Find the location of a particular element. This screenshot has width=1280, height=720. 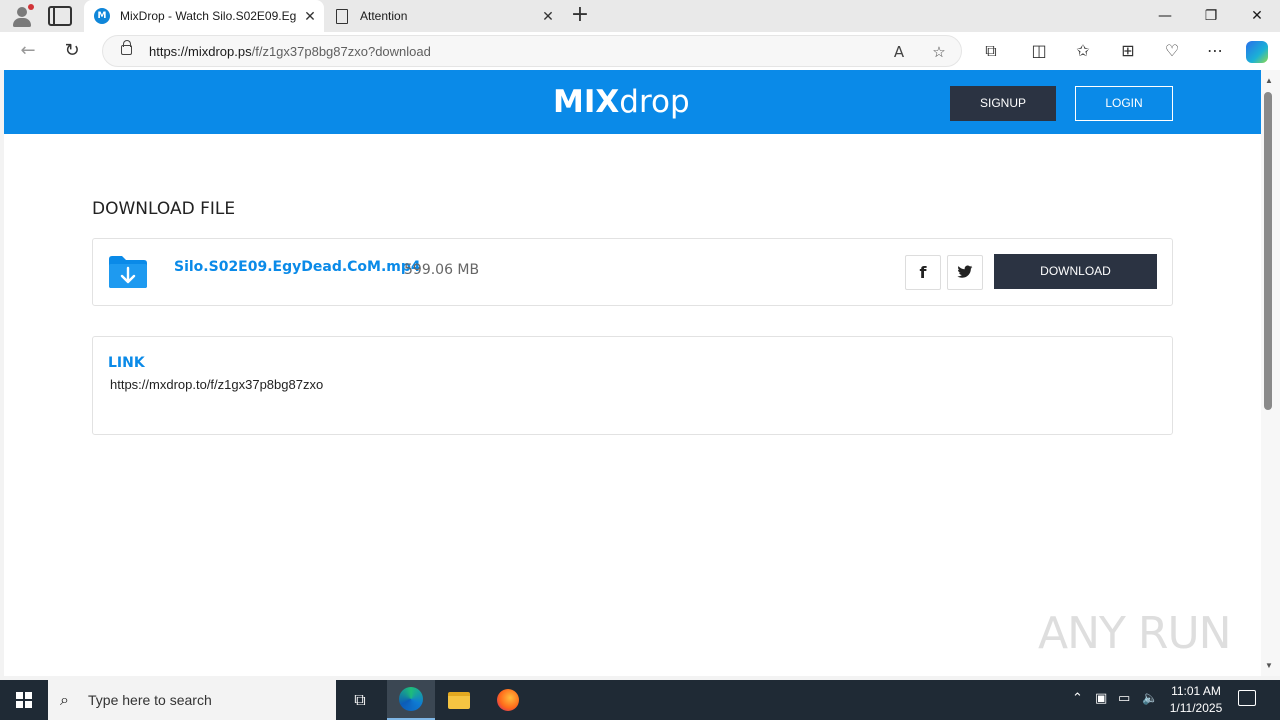

task-view-icon: ⧉ is located at coordinates (360, 699).